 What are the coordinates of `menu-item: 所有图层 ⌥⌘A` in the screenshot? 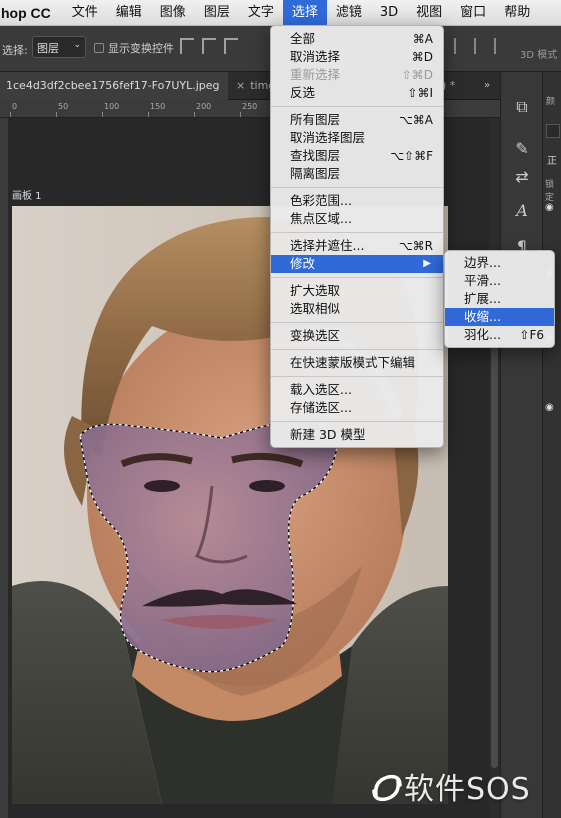 It's located at (357, 120).